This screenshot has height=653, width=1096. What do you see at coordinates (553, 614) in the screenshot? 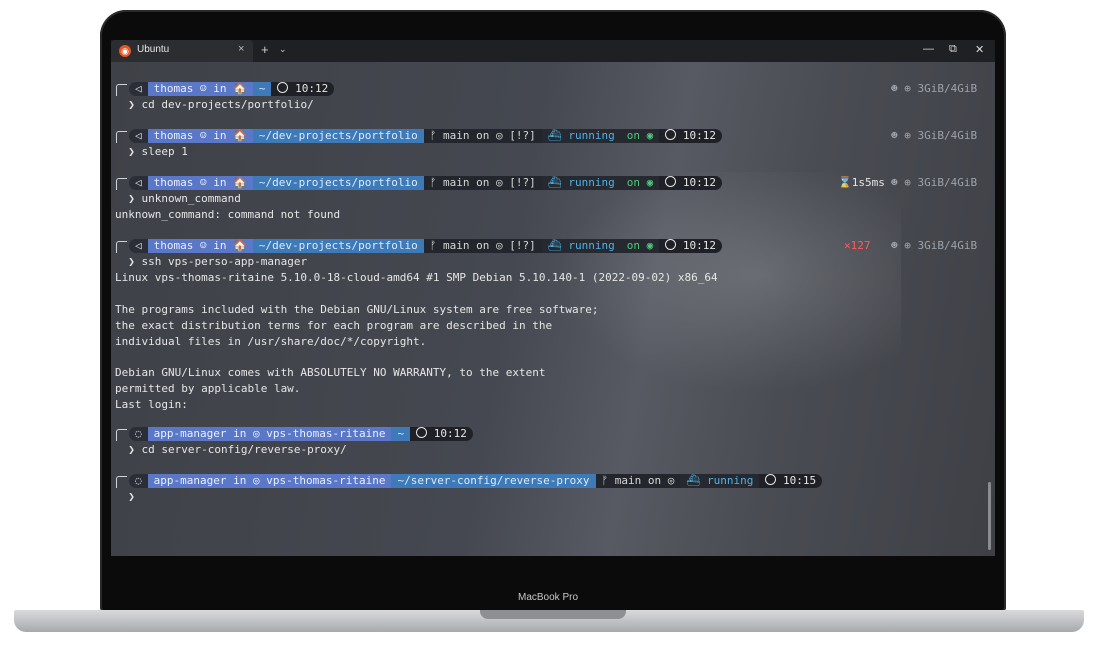
I see `laptop-notch` at bounding box center [553, 614].